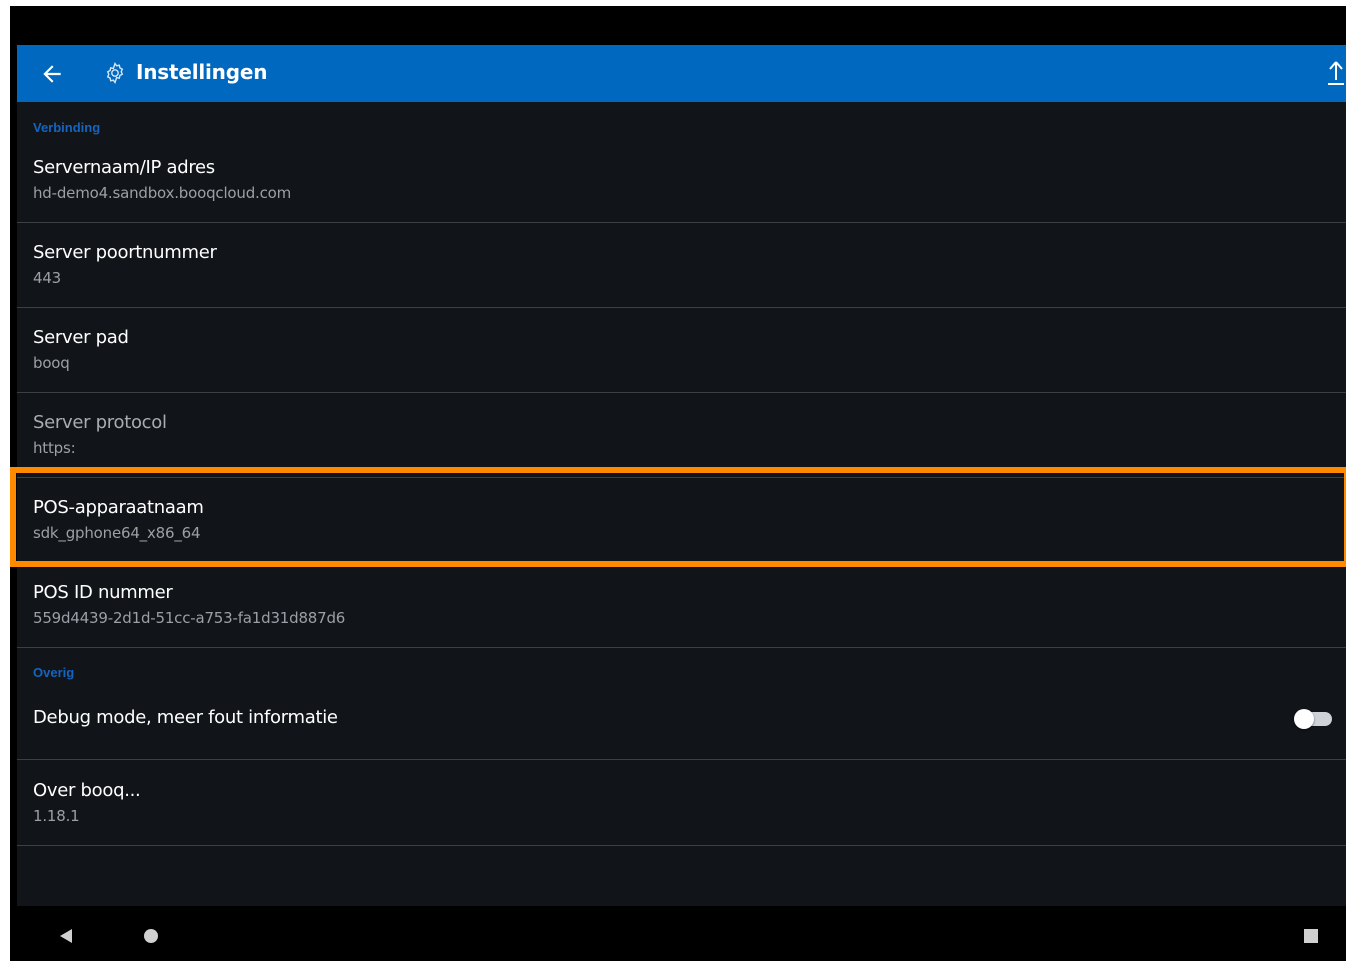 The width and height of the screenshot is (1346, 961). What do you see at coordinates (125, 252) in the screenshot?
I see `setting-title: Server poortnummer` at bounding box center [125, 252].